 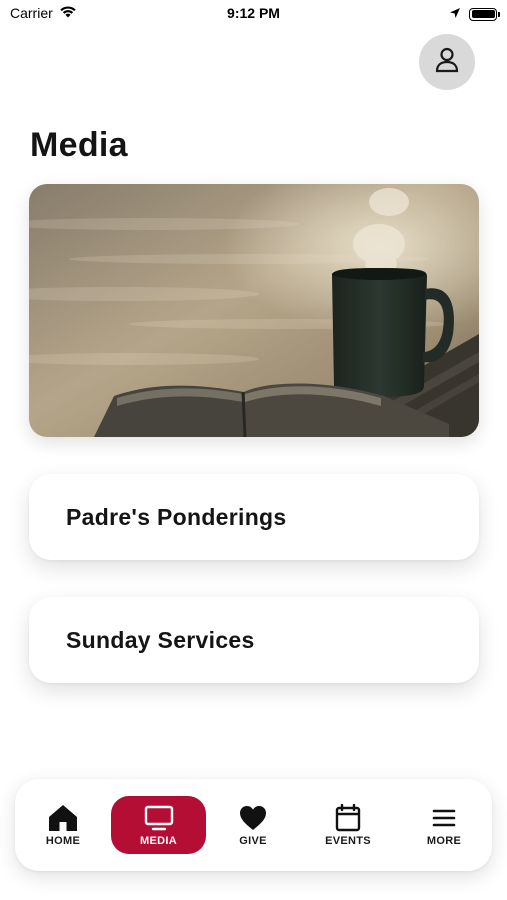 I want to click on tab-more: MORE, so click(x=444, y=825).